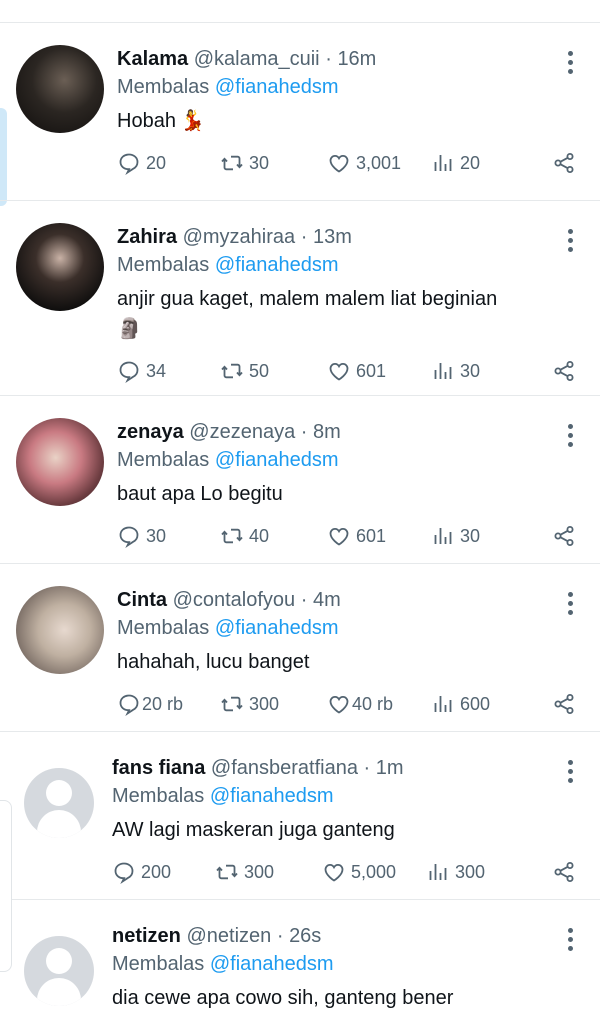 This screenshot has width=600, height=1030. What do you see at coordinates (156, 535) in the screenshot?
I see `reply-count: 30` at bounding box center [156, 535].